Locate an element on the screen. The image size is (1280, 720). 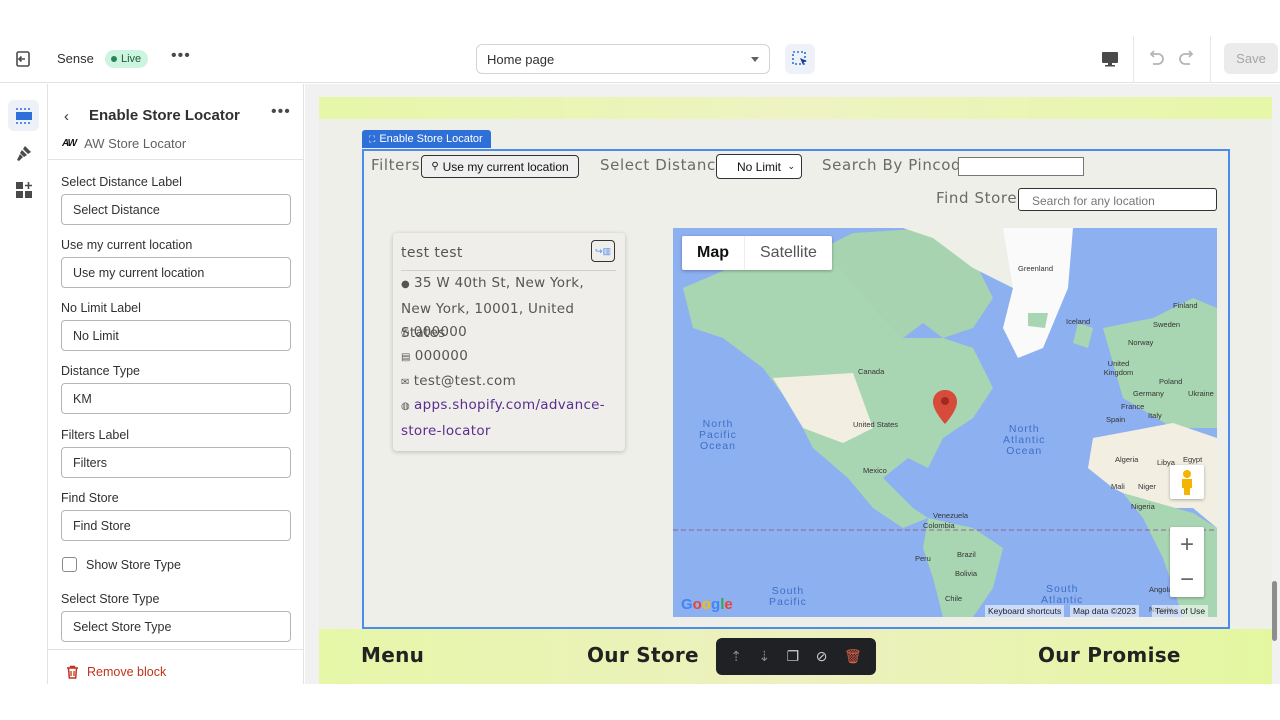
directions-button: ↪▥ is located at coordinates (603, 251).